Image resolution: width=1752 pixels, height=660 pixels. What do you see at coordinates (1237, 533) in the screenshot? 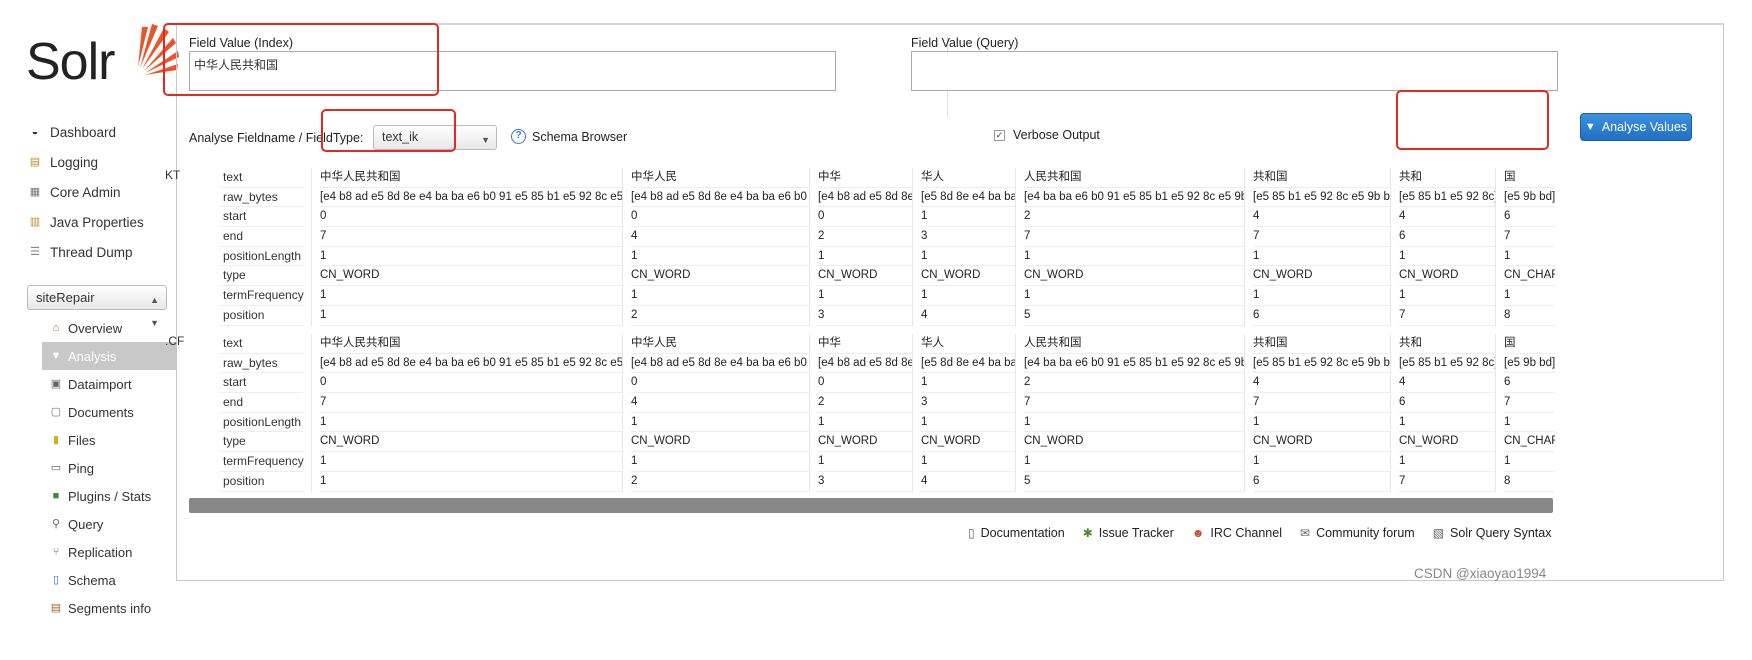
I see `footer-link-irc-channel: ☻ IRC Channel` at bounding box center [1237, 533].